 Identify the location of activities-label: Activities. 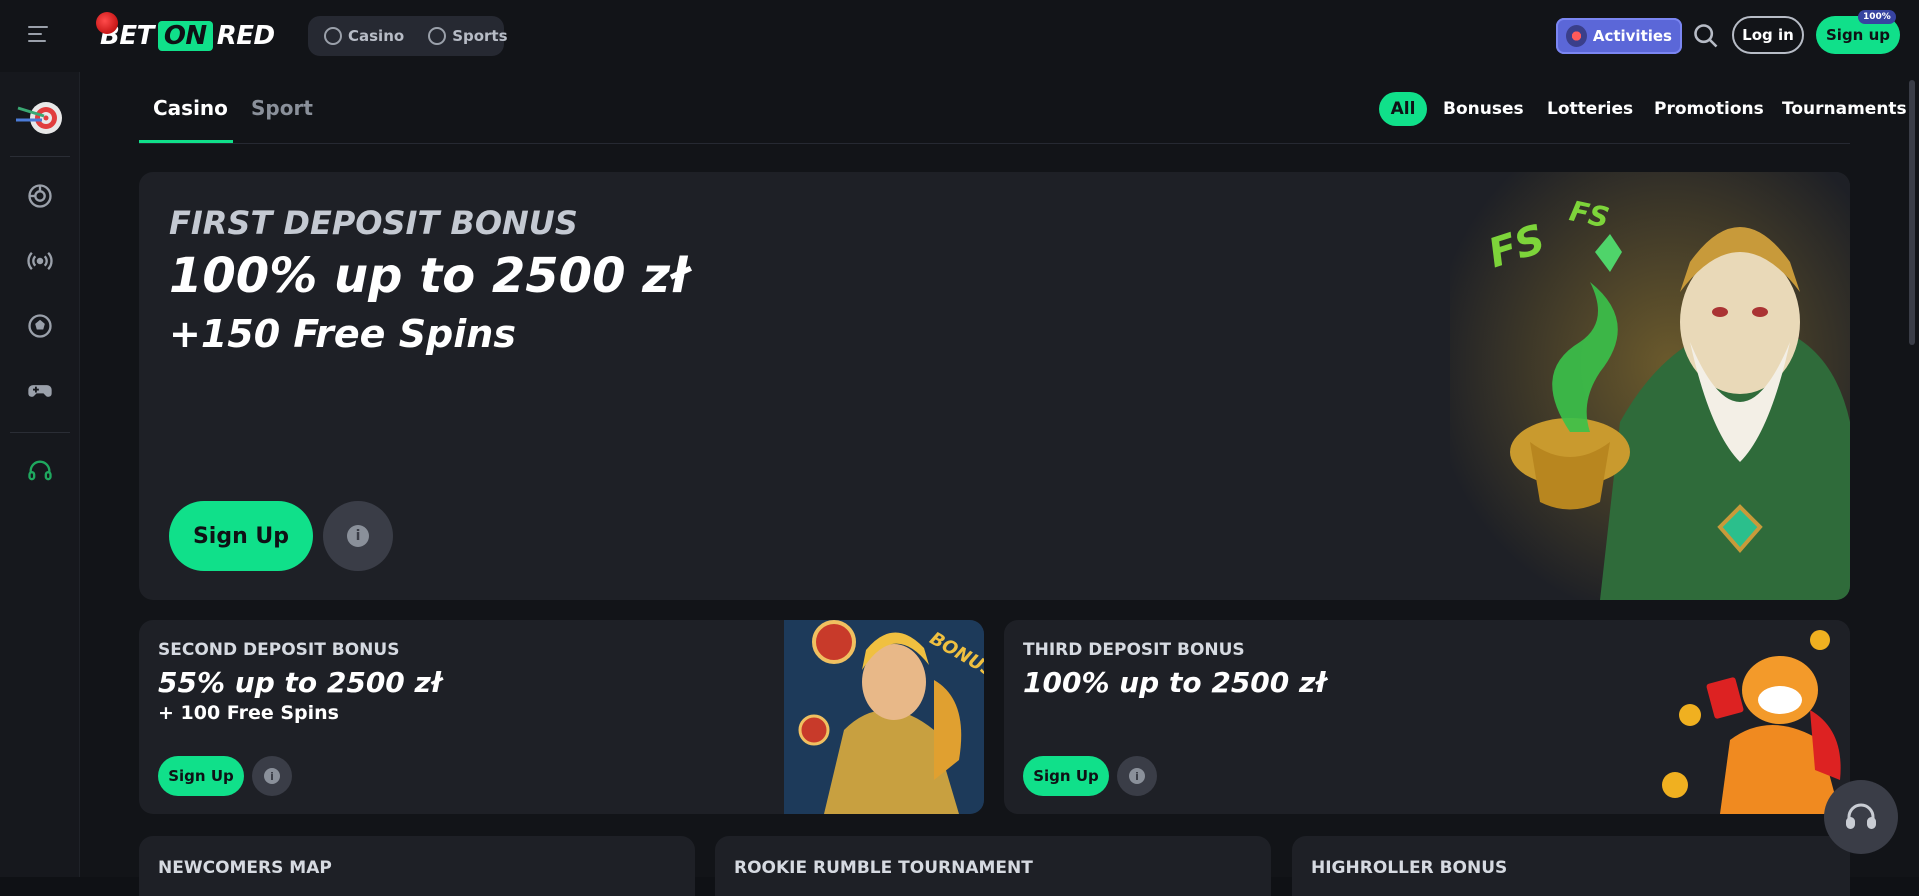
(1632, 36).